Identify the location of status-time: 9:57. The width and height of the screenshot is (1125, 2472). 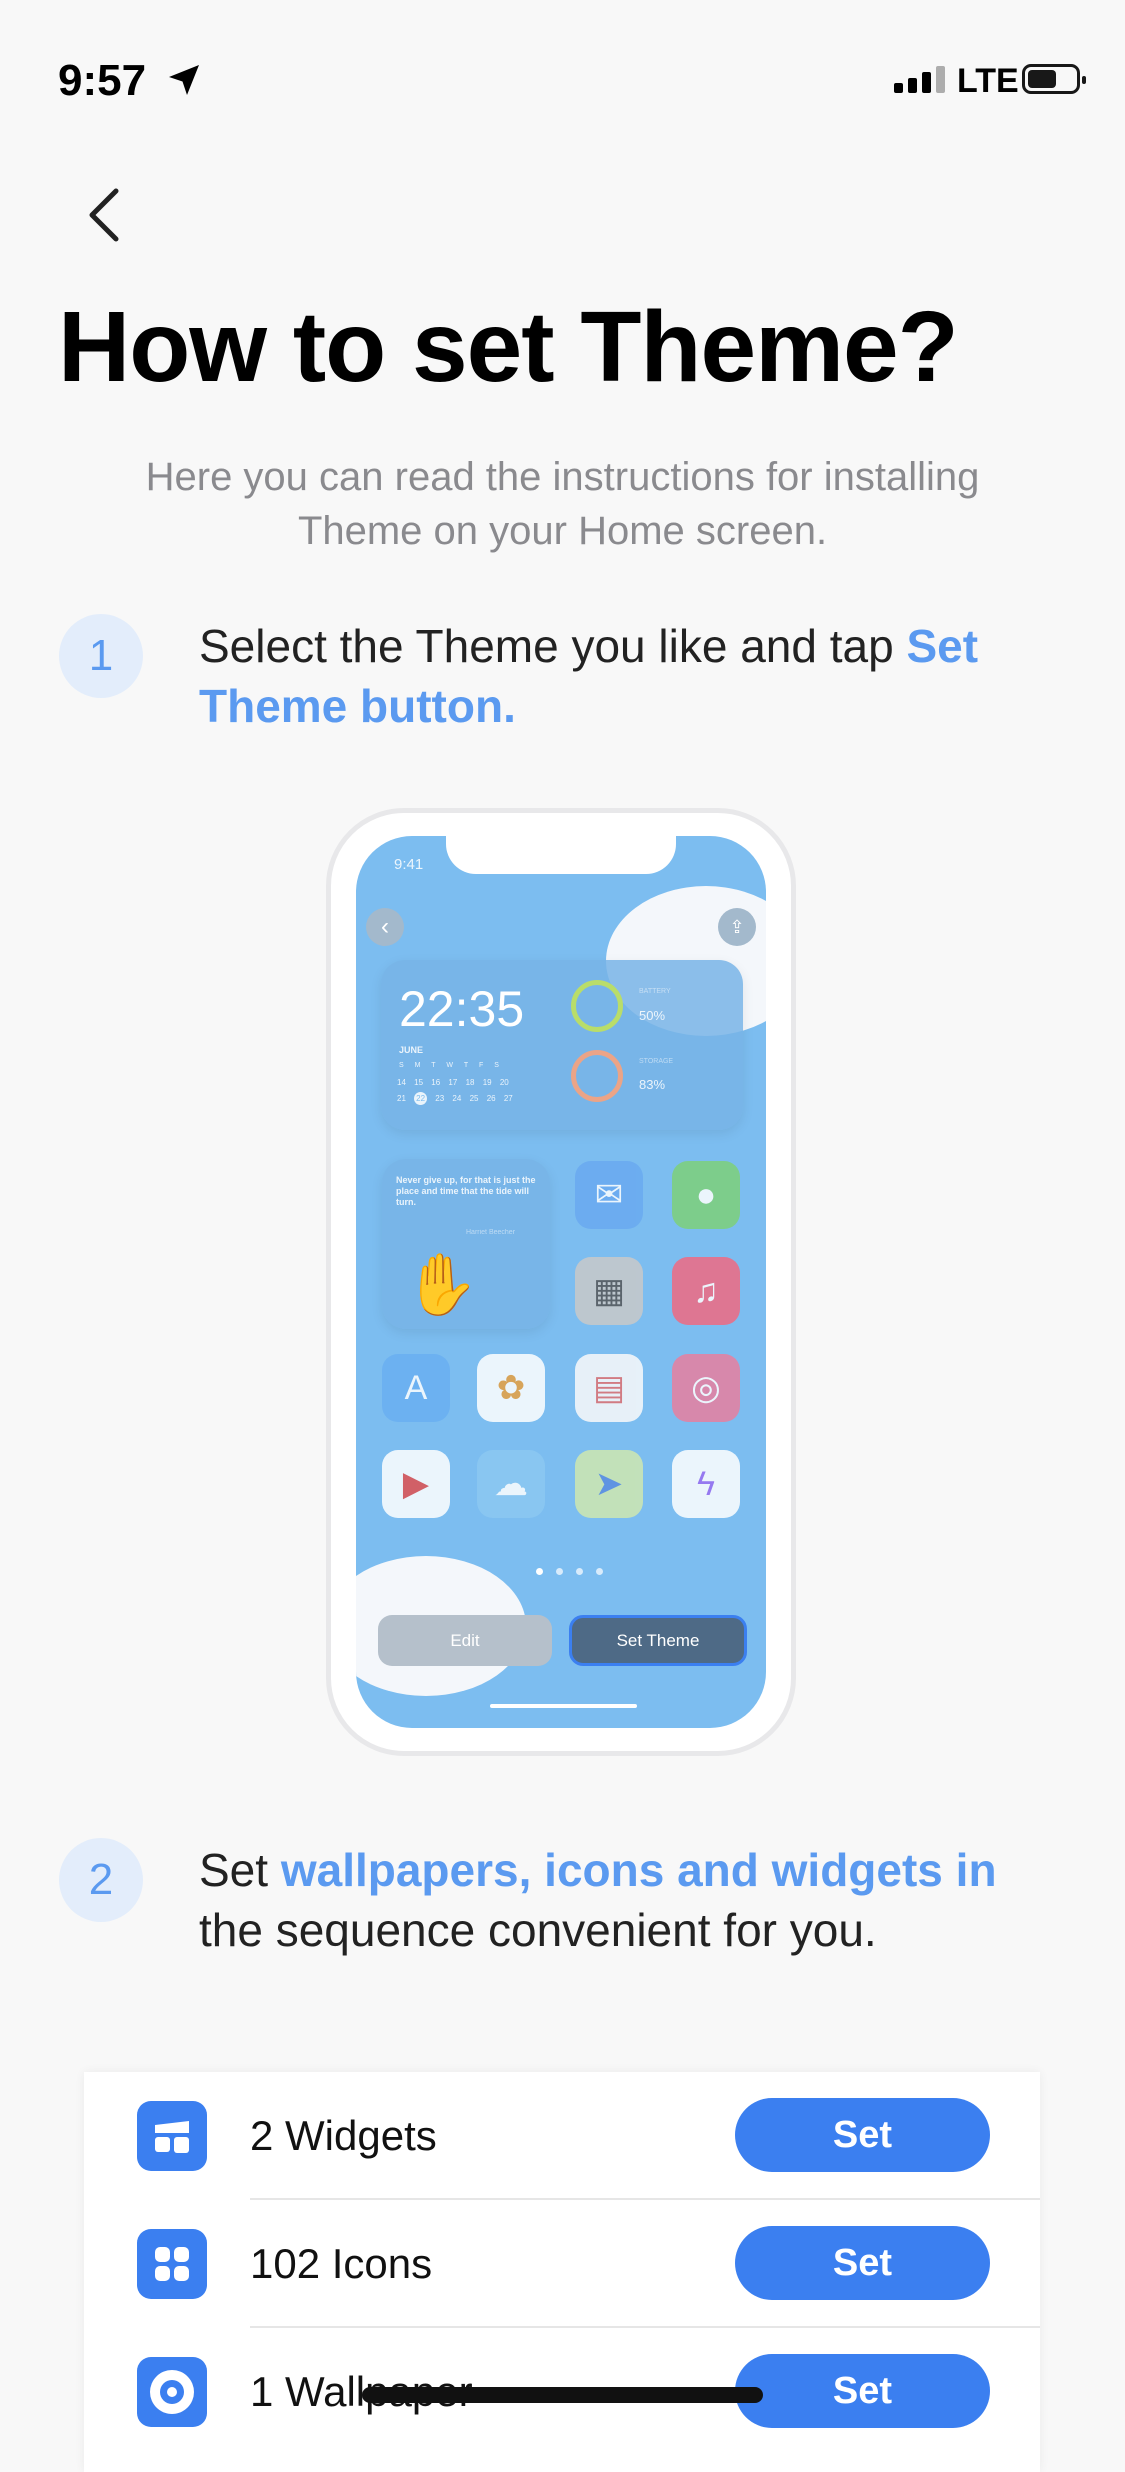
(102, 80).